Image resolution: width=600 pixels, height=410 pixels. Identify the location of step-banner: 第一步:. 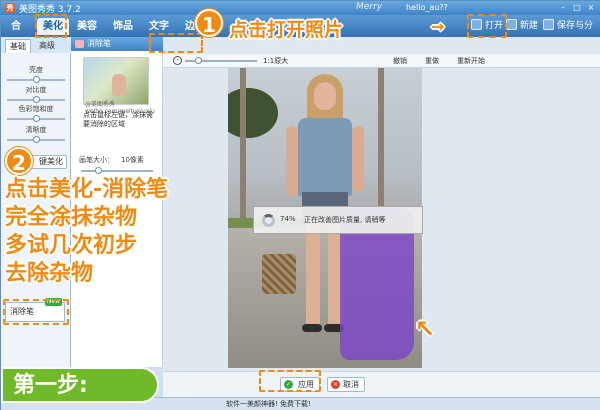
(80, 385).